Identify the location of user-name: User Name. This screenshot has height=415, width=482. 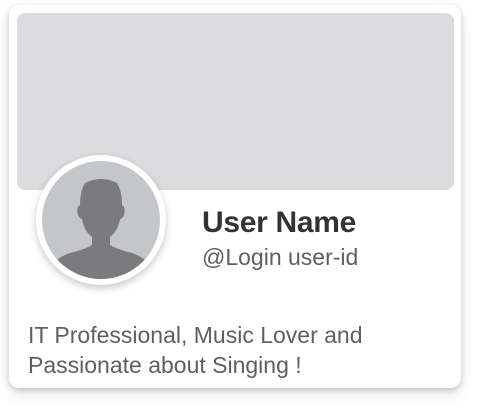
(279, 222).